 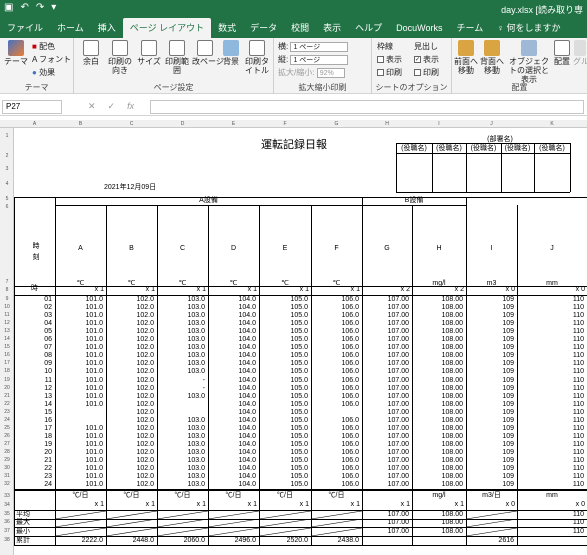 I want to click on row-header-25: 25, so click(x=7, y=428).